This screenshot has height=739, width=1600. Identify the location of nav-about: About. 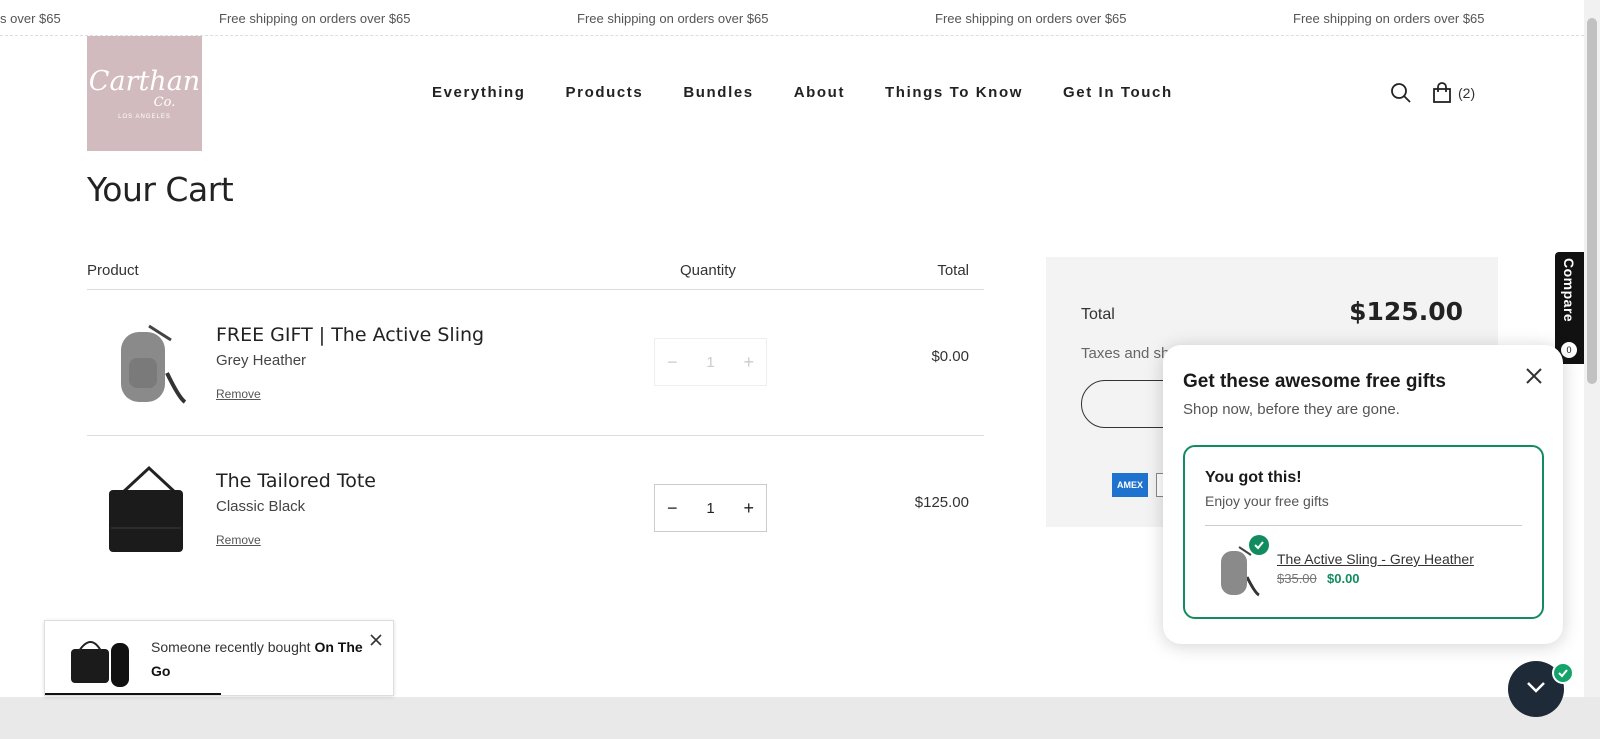
(819, 92).